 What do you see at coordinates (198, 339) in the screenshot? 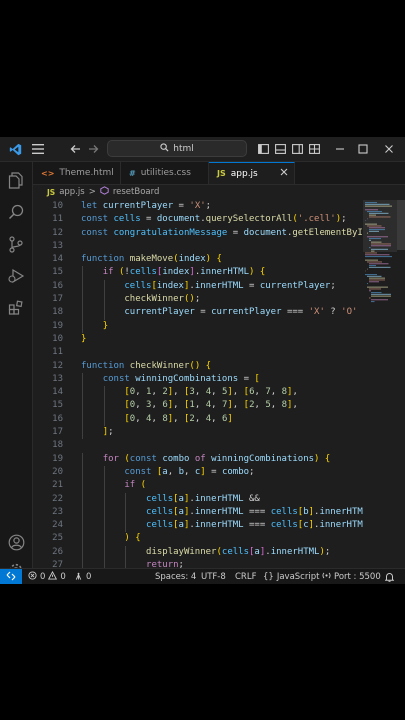
I see `code-line: 10}` at bounding box center [198, 339].